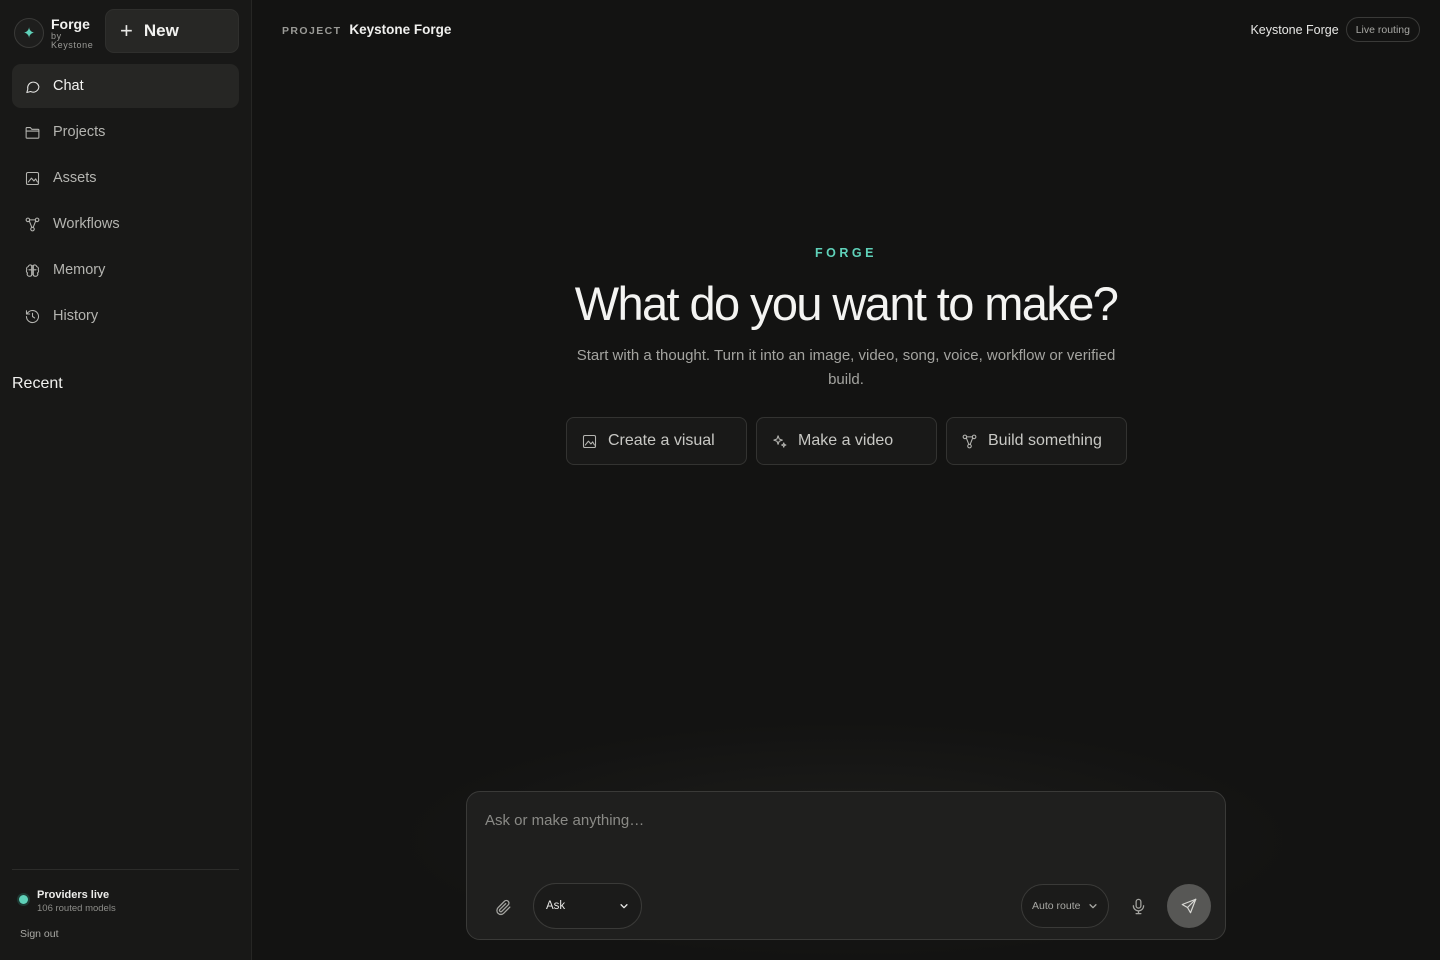 Image resolution: width=1440 pixels, height=960 pixels. Describe the element at coordinates (23, 899) in the screenshot. I see `status-dot-icon` at that location.